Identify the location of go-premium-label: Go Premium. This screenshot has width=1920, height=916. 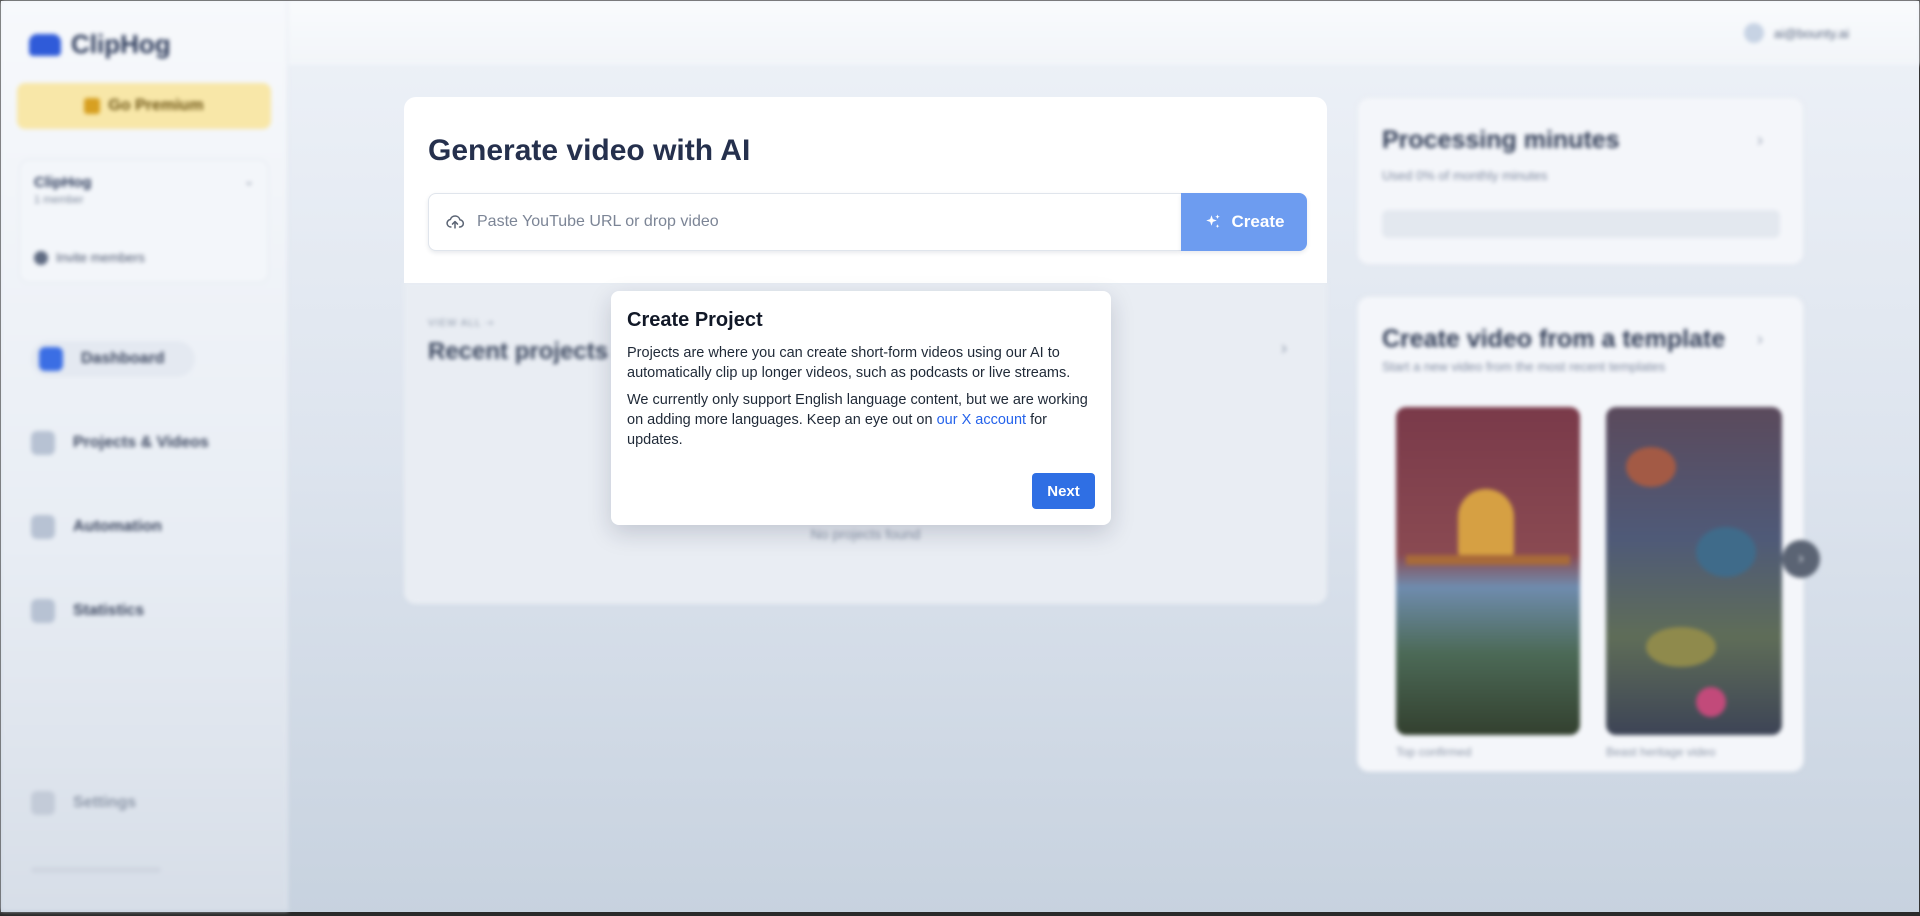
(156, 105).